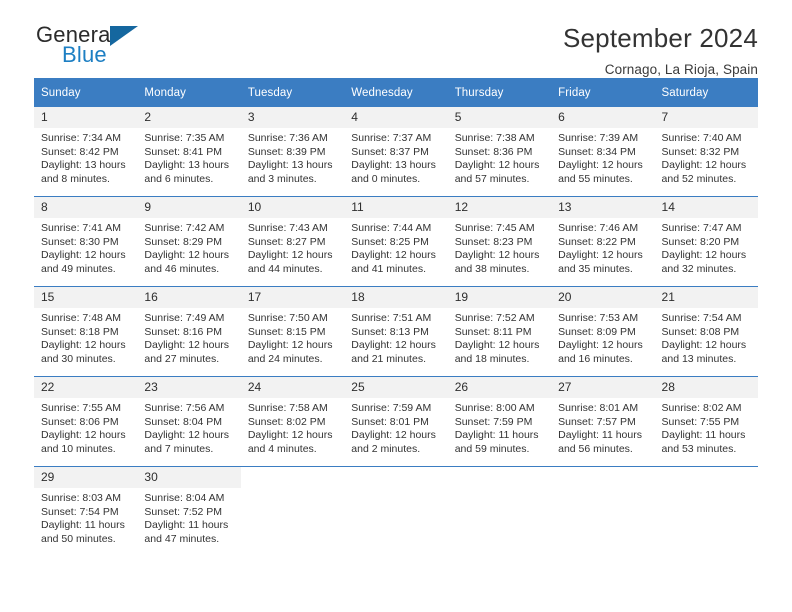 The width and height of the screenshot is (792, 612). What do you see at coordinates (282, 448) in the screenshot?
I see `daylight-duration-line2: and 4 minutes.` at bounding box center [282, 448].